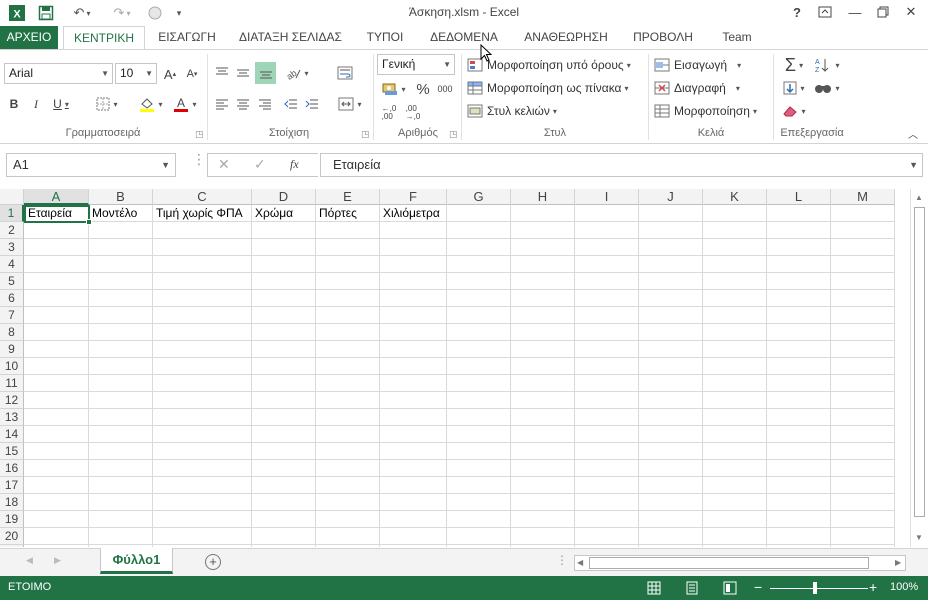 Image resolution: width=928 pixels, height=600 pixels. What do you see at coordinates (735, 197) in the screenshot?
I see `column-header-k: K` at bounding box center [735, 197].